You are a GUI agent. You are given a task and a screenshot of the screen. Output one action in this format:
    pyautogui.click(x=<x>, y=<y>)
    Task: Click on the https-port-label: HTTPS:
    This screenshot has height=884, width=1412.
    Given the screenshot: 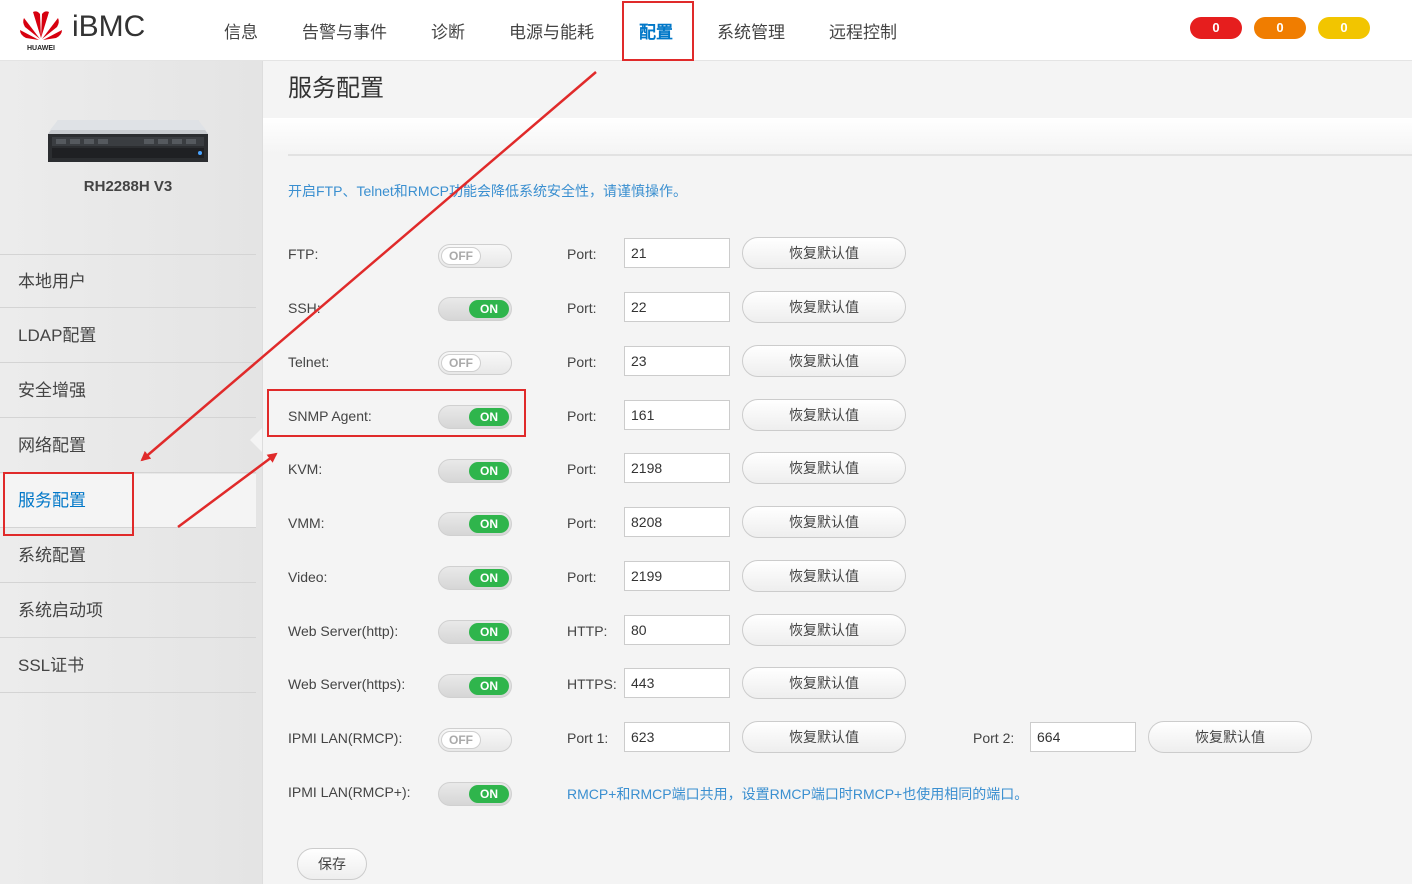 What is the action you would take?
    pyautogui.click(x=592, y=684)
    